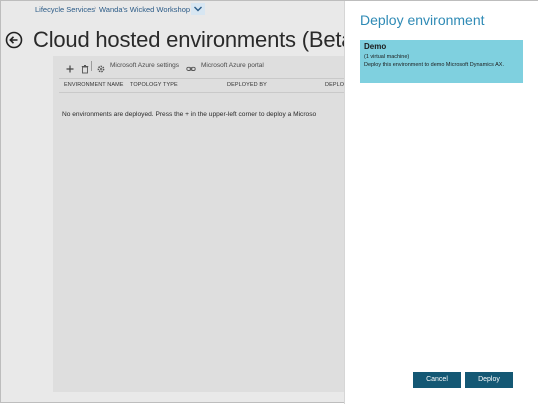 The image size is (538, 404). I want to click on delete-environment-button, so click(85, 67).